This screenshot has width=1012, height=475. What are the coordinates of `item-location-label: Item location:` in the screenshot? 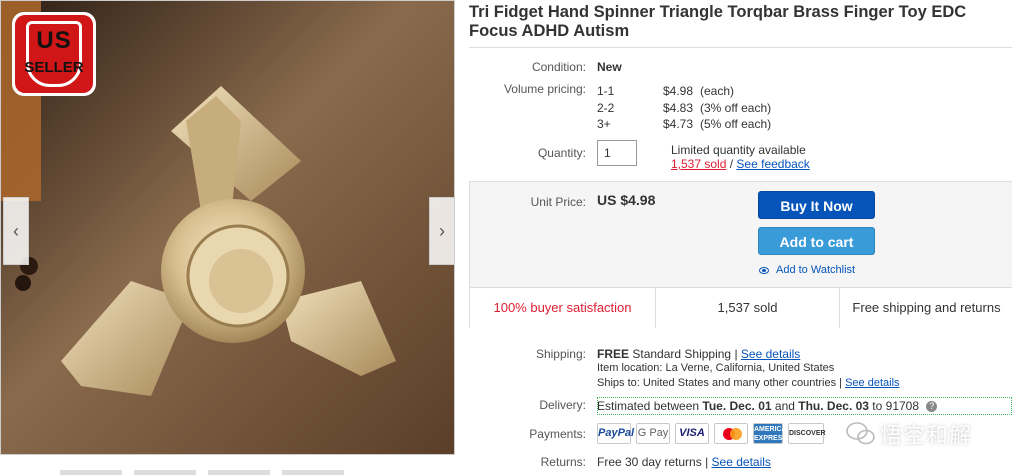 It's located at (630, 368).